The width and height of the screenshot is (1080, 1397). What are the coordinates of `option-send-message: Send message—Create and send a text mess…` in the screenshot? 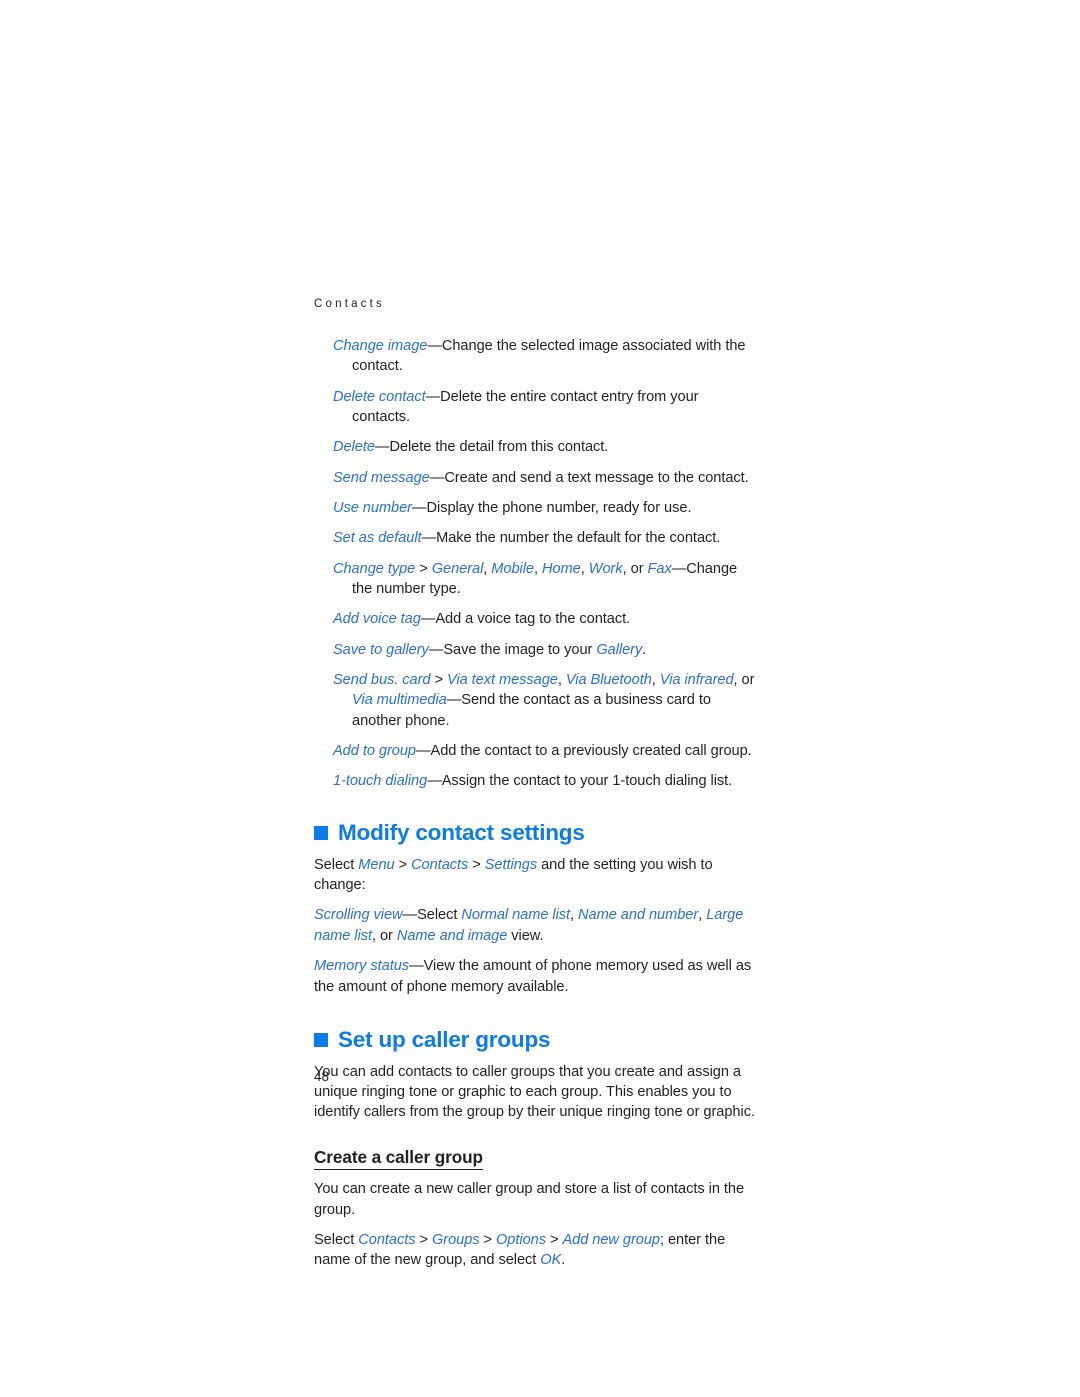 It's located at (546, 478).